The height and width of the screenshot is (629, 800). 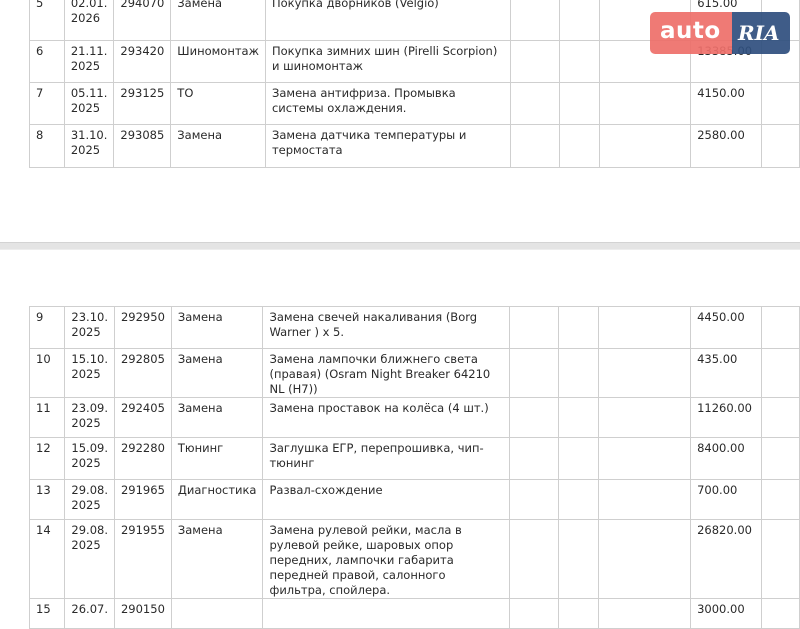 I want to click on cell-date: 31.10. 2025, so click(x=89, y=146).